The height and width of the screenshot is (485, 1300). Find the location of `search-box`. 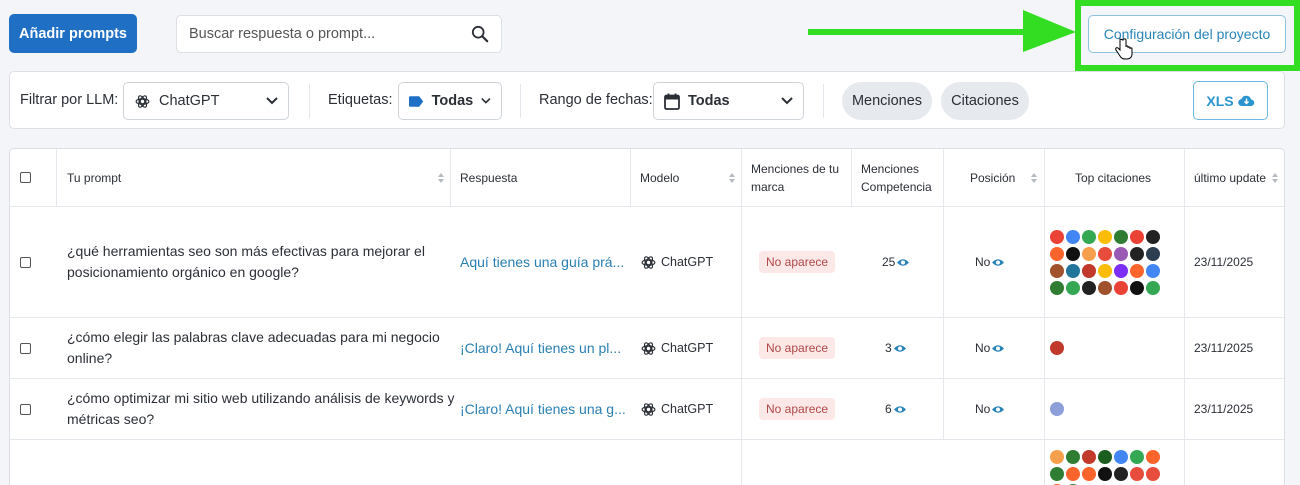

search-box is located at coordinates (339, 34).